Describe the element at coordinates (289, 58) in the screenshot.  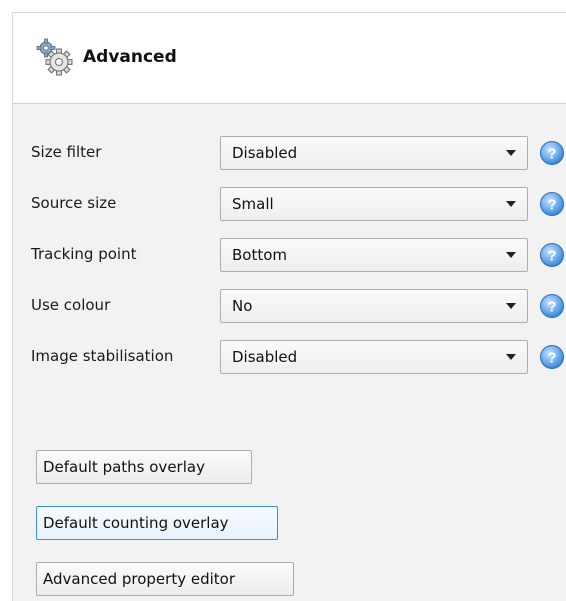
I see `advanced-header: Advanced` at that location.